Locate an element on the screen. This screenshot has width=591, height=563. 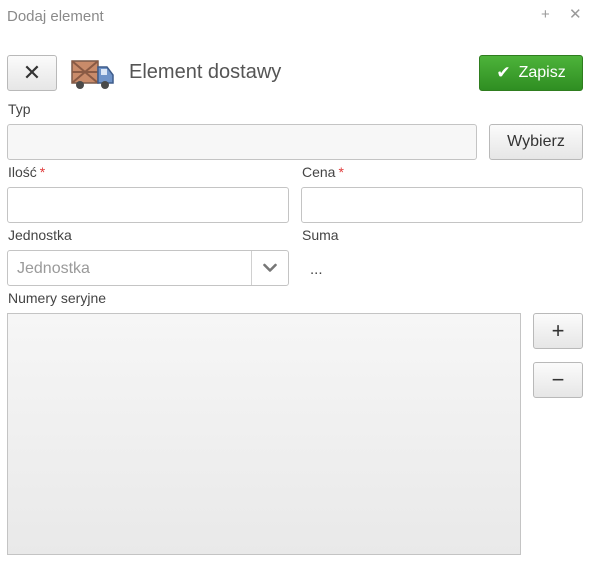
wybierz-button: Wybierz is located at coordinates (536, 142).